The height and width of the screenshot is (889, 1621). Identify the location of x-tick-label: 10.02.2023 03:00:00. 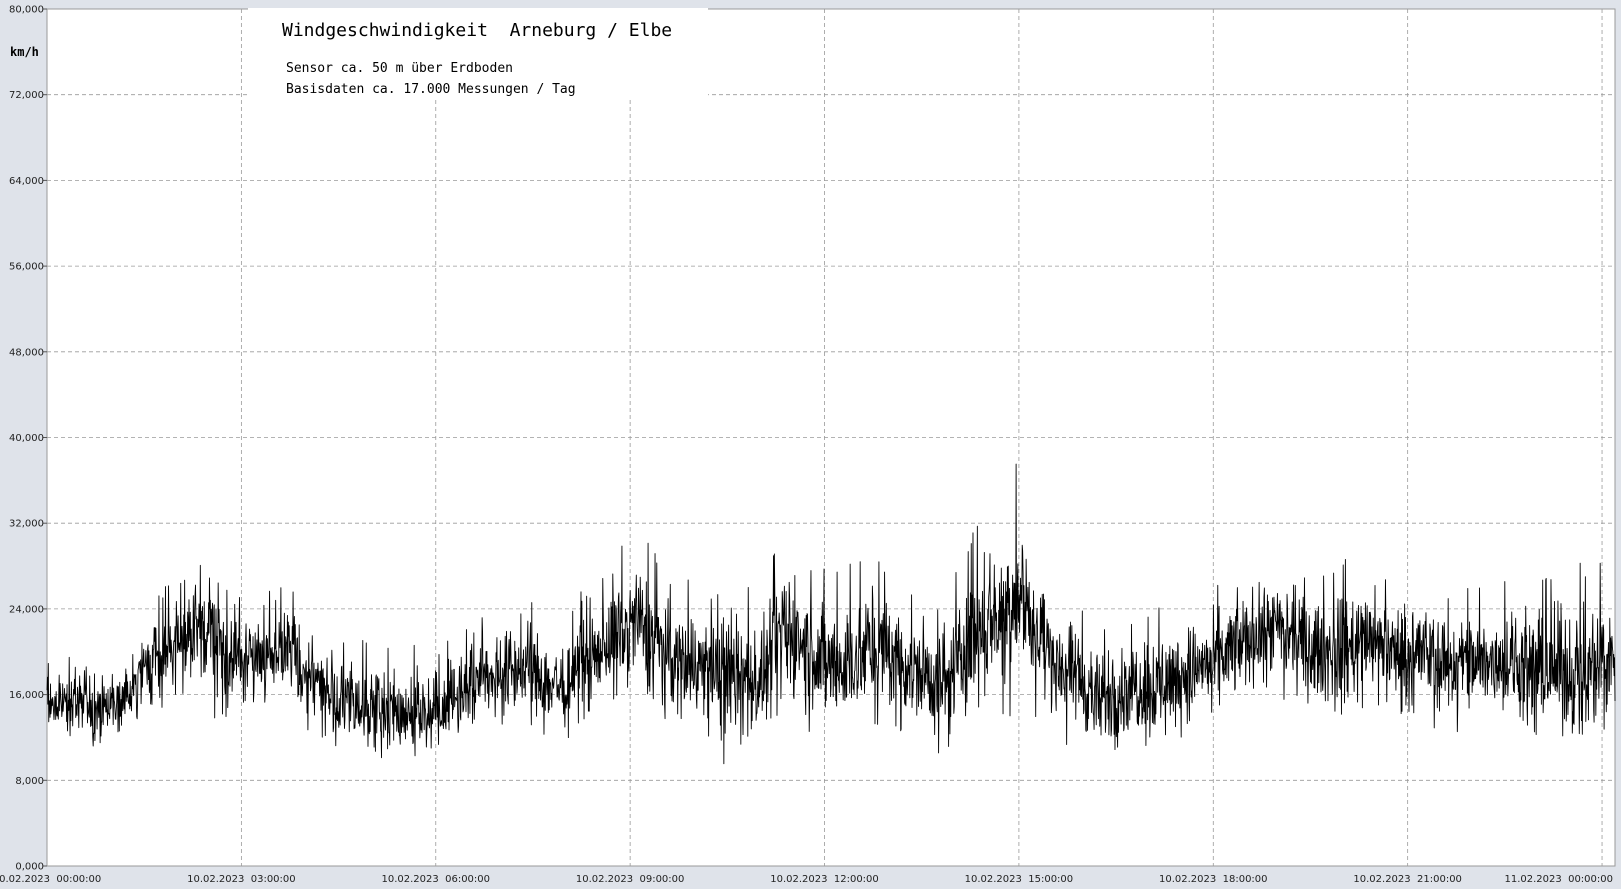
(241, 879).